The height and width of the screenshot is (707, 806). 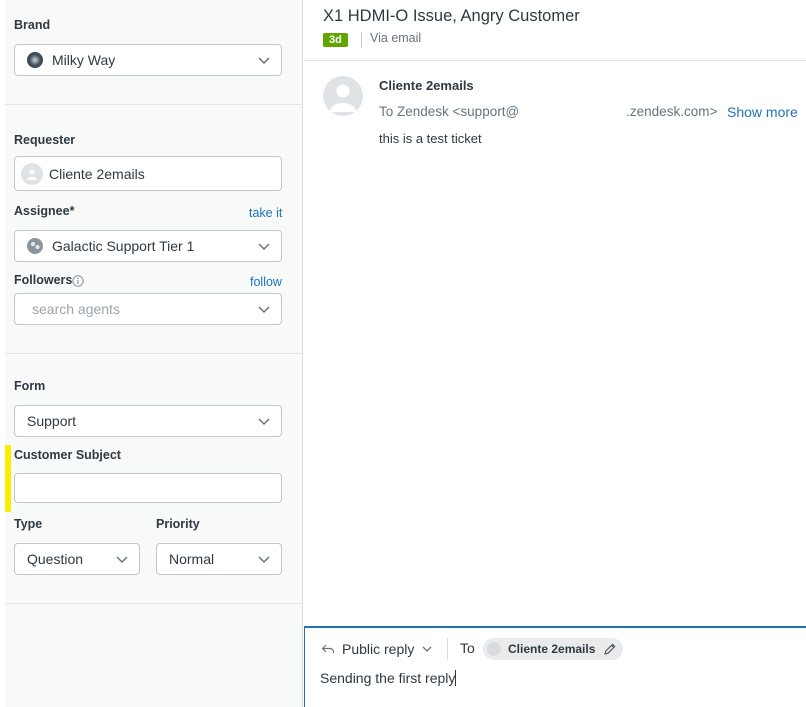 I want to click on customer-subject-label: Customer Subject, so click(x=67, y=455).